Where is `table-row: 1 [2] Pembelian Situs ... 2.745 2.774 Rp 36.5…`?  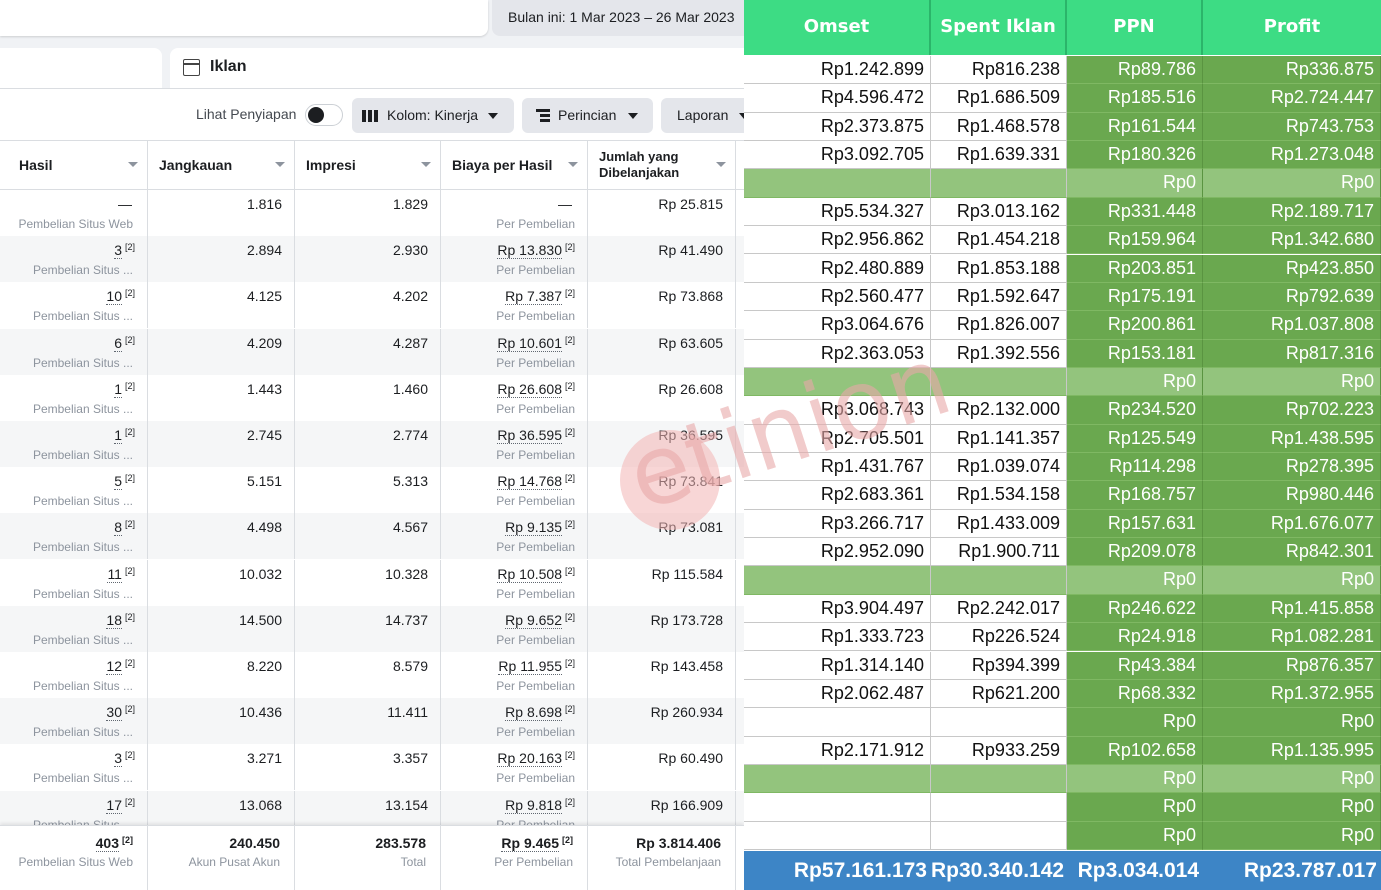
table-row: 1 [2] Pembelian Situs ... 2.745 2.774 Rp 36.5… is located at coordinates (372, 444).